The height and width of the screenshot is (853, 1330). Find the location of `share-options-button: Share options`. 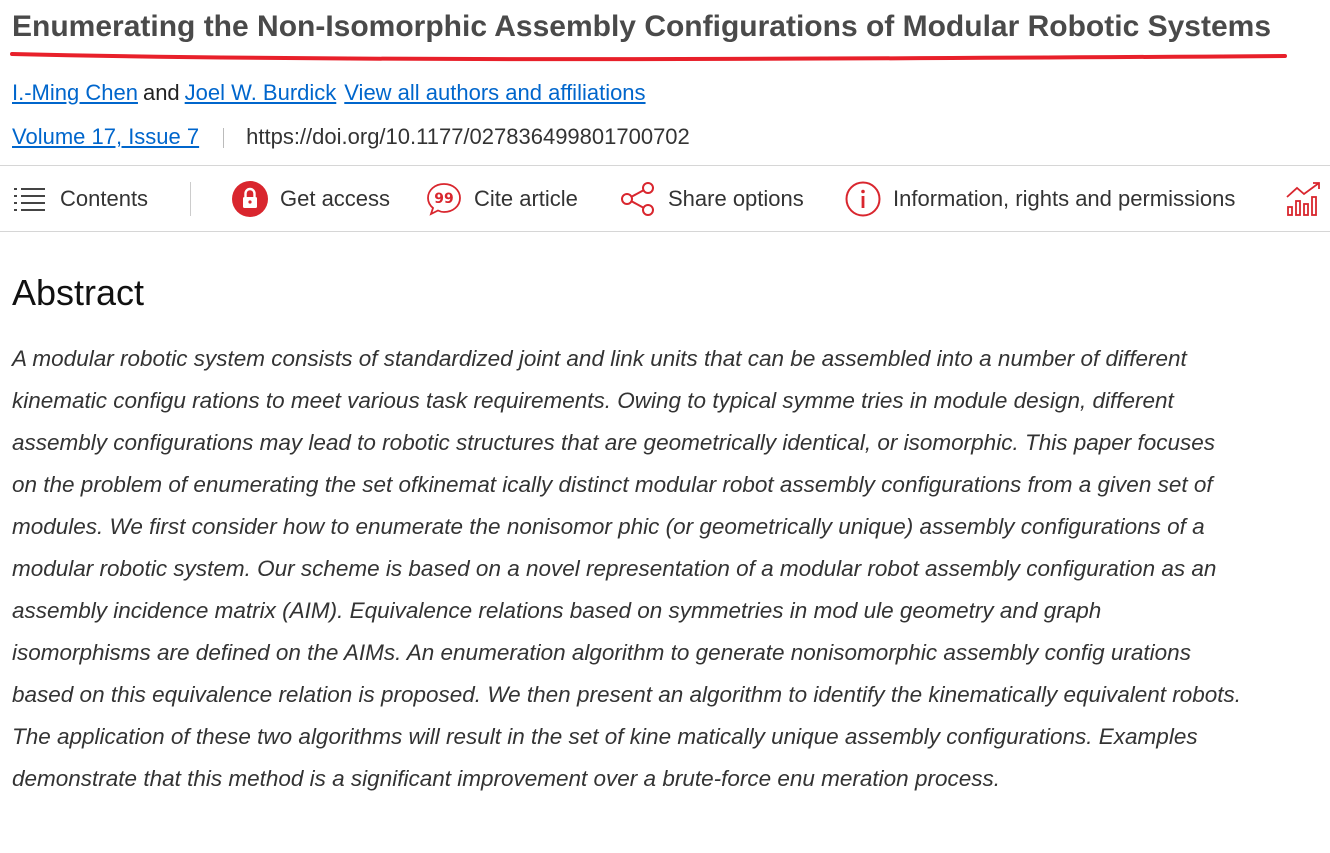

share-options-button: Share options is located at coordinates (712, 199).